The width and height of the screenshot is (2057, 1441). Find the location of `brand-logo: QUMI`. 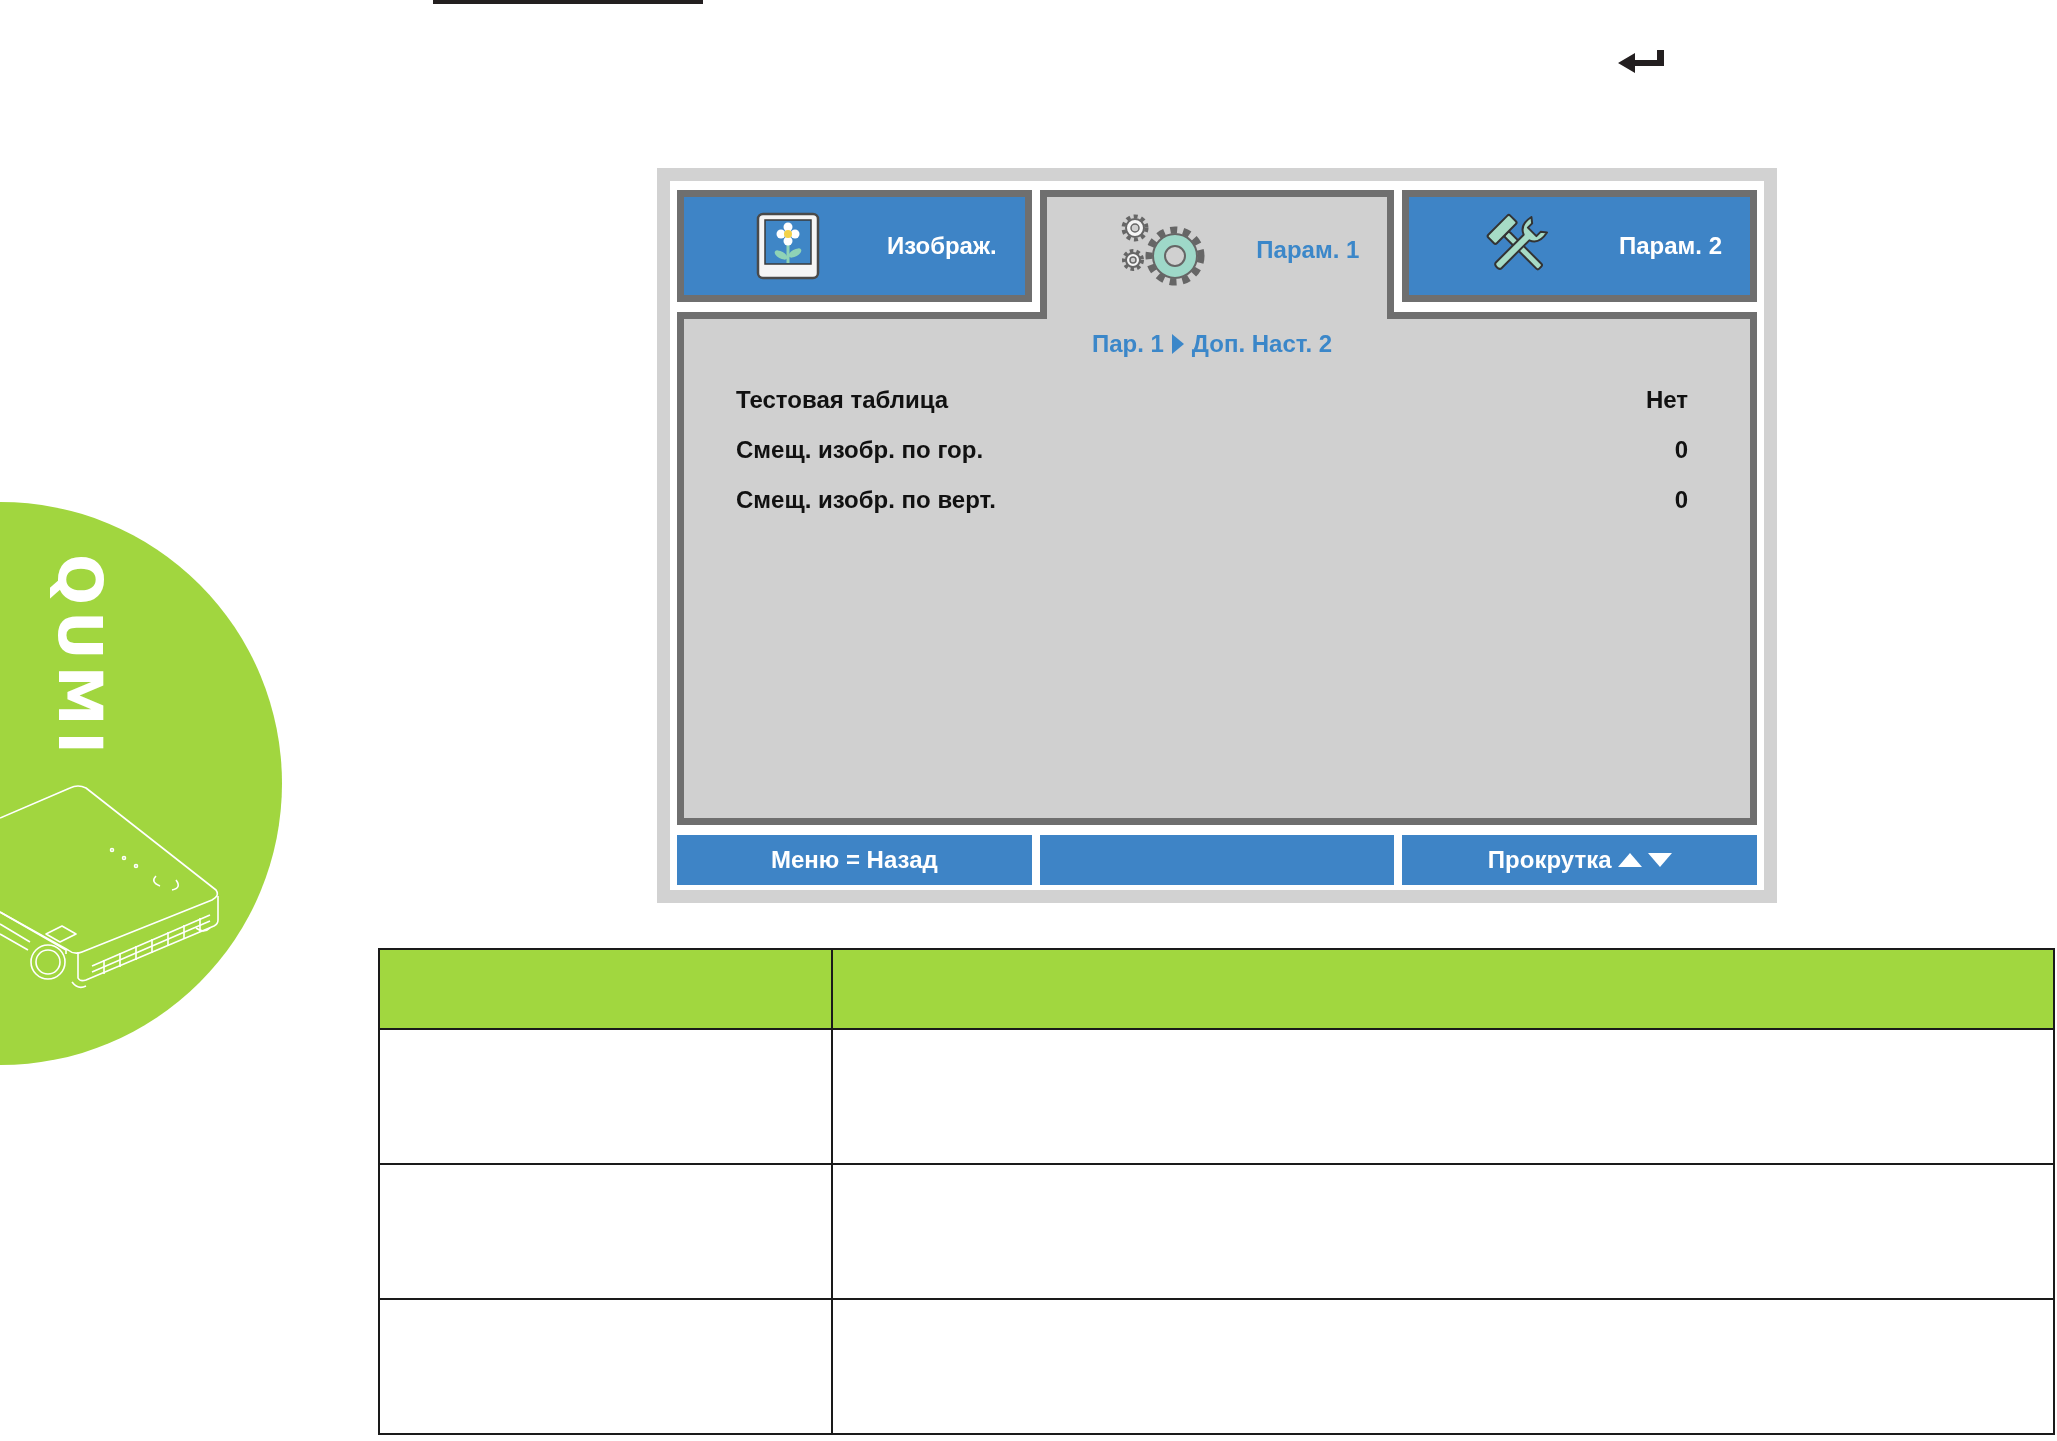

brand-logo: QUMI is located at coordinates (80, 657).